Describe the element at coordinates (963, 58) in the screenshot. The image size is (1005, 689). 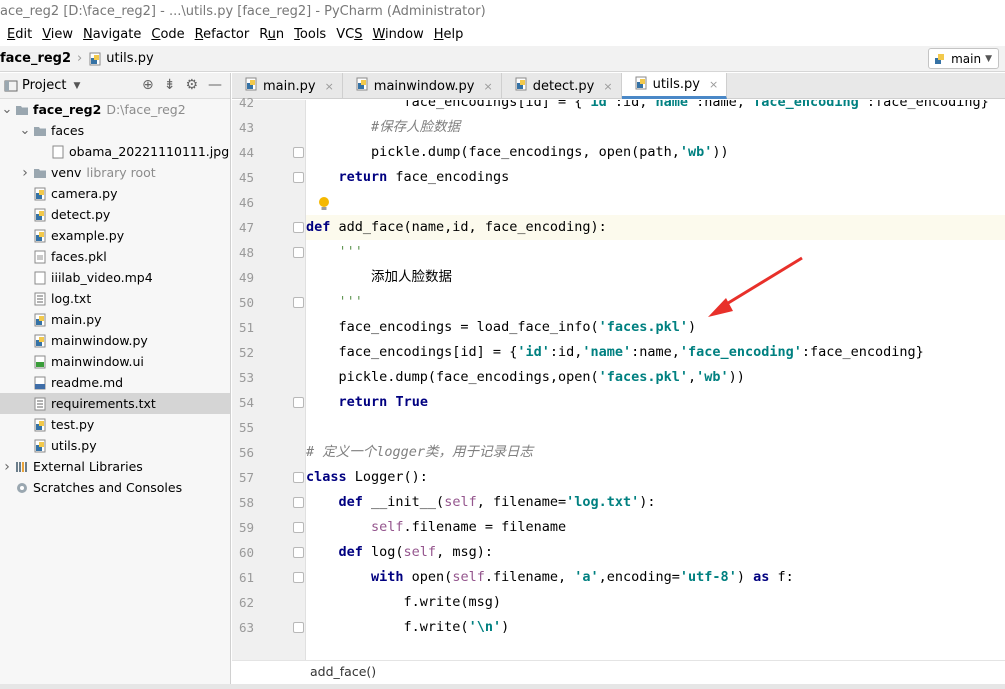
I see `run-configuration-dropdown: main ▼` at that location.